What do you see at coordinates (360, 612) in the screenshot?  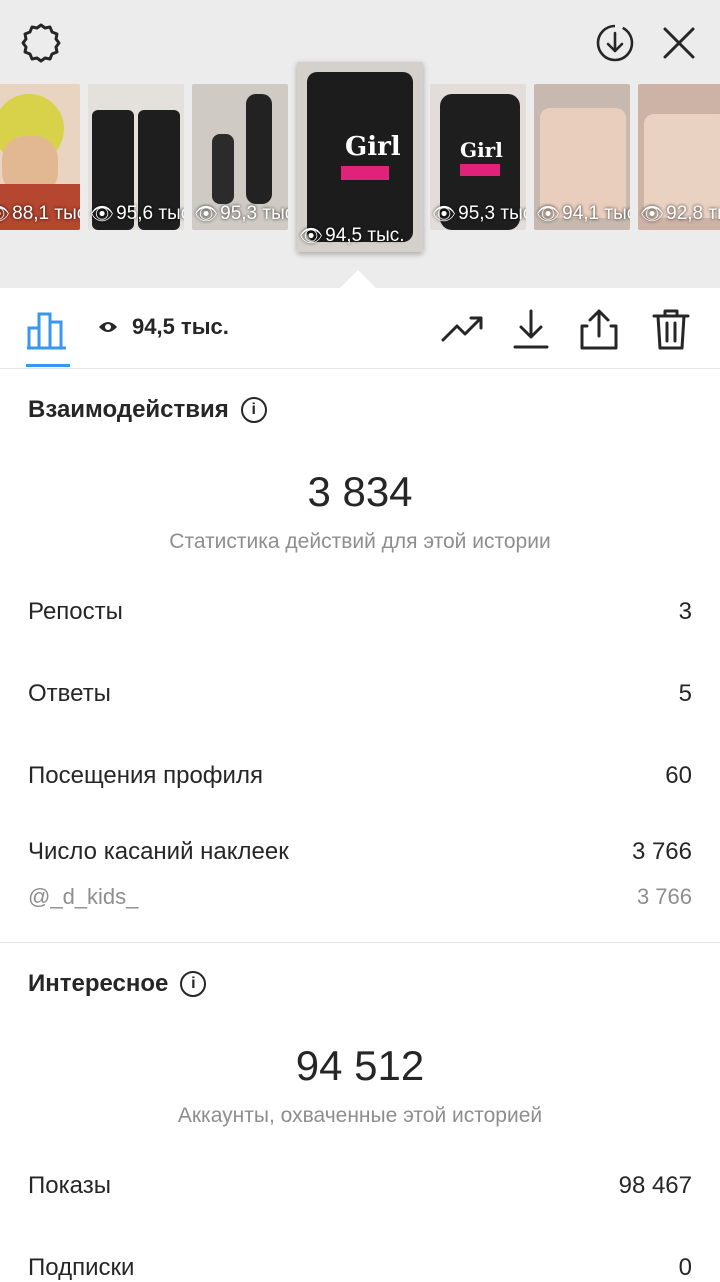 I see `stat-row-reposts: Репосты 3` at bounding box center [360, 612].